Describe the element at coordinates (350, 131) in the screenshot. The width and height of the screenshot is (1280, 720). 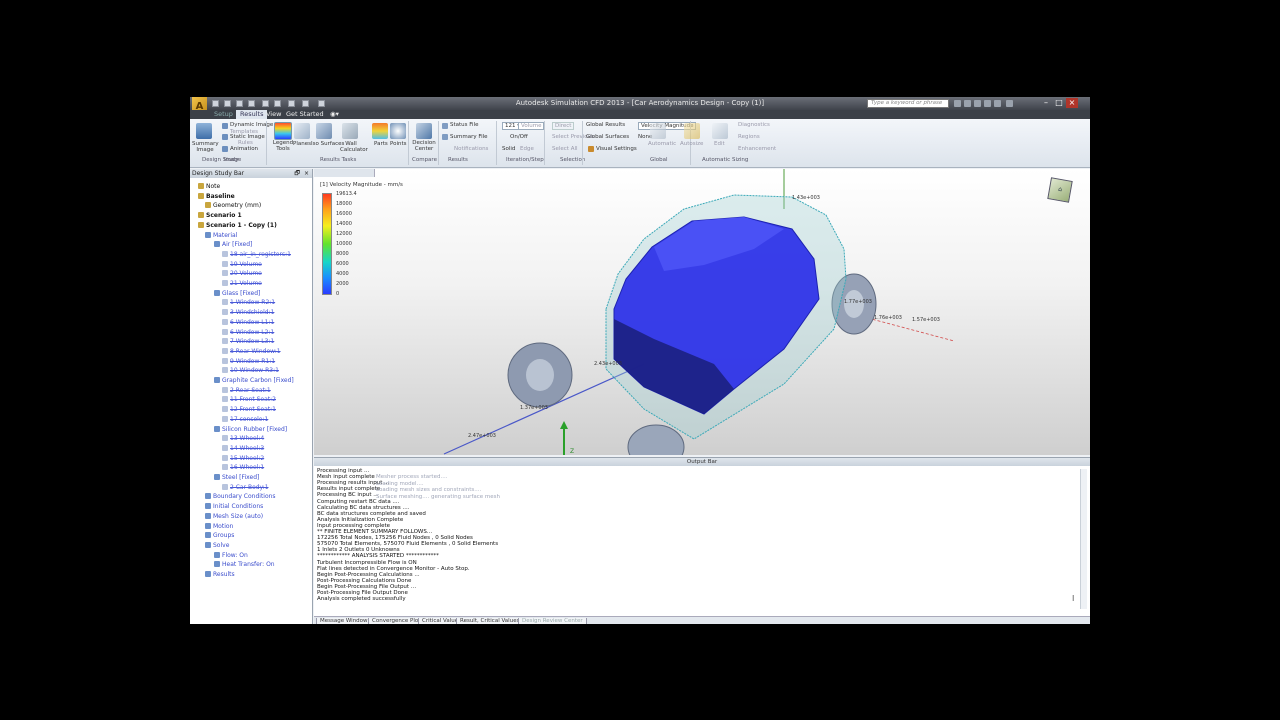
I see `wall-calculator-icon` at that location.